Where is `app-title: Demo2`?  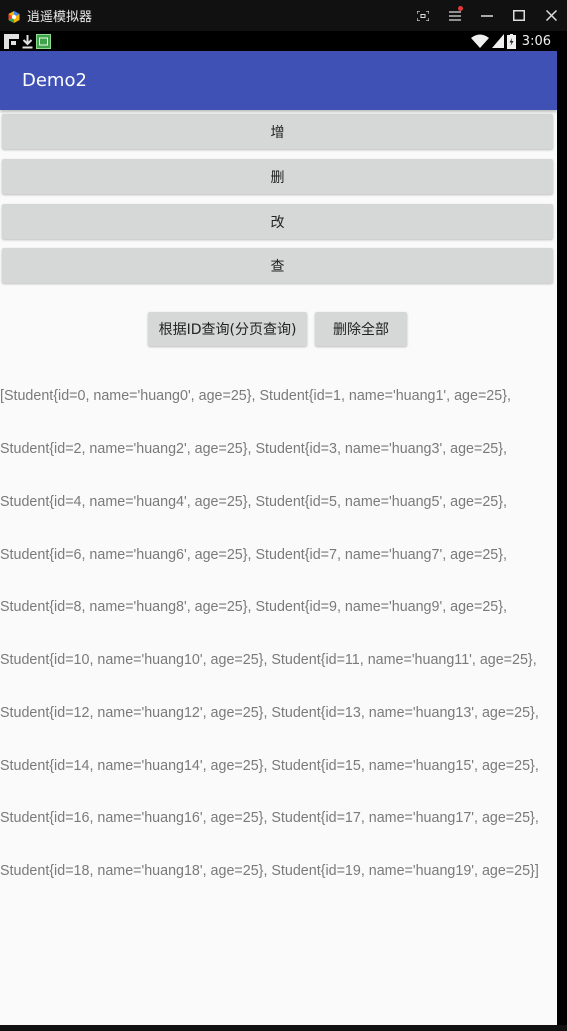 app-title: Demo2 is located at coordinates (54, 80).